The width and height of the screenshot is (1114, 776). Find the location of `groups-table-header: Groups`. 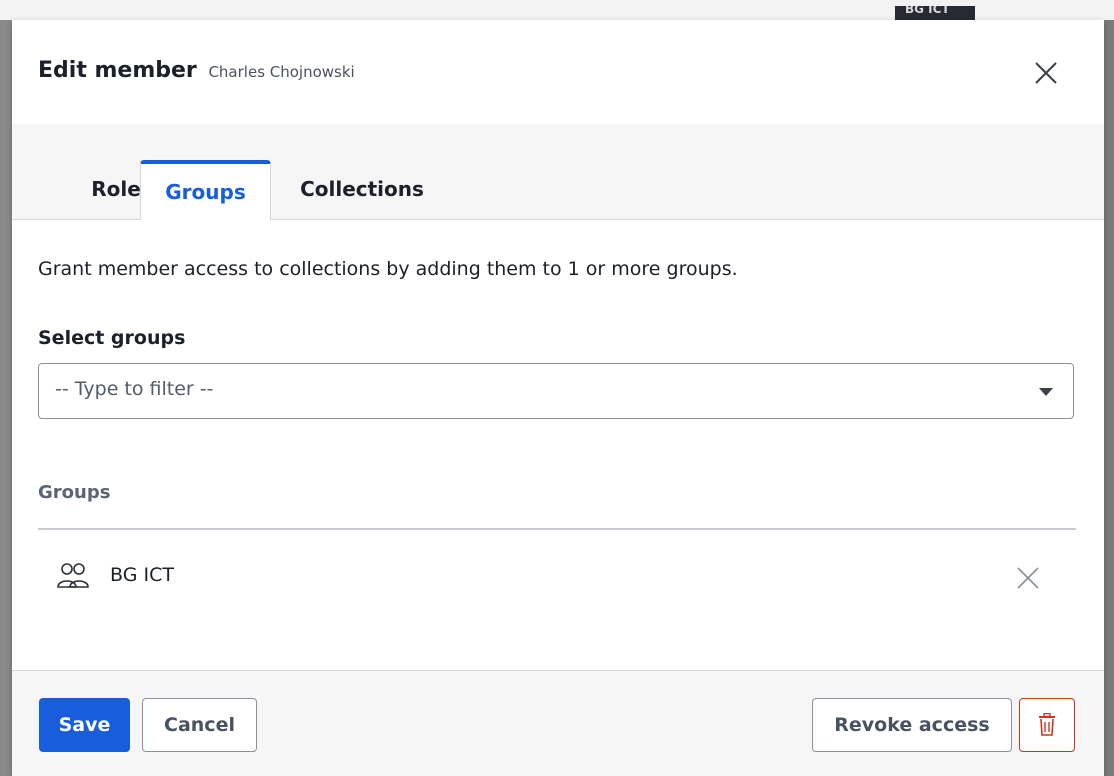

groups-table-header: Groups is located at coordinates (74, 492).